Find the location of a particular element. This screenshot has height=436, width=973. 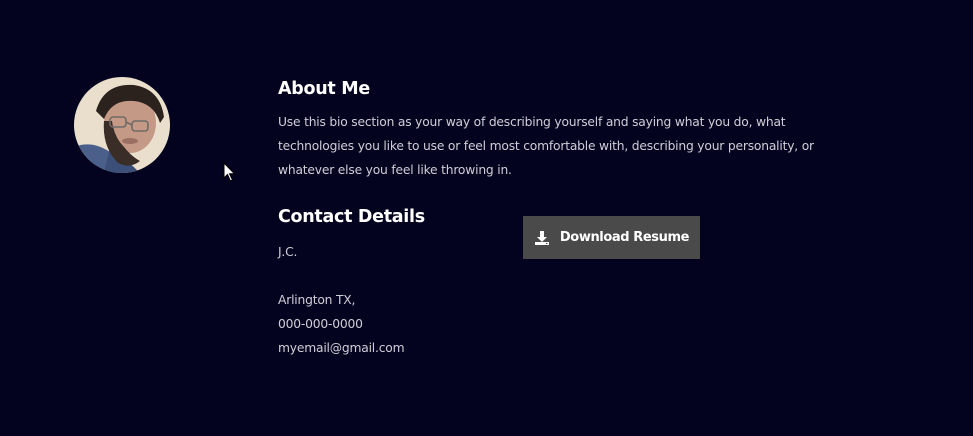

contact-email: myemail@gmail.com is located at coordinates (341, 348).